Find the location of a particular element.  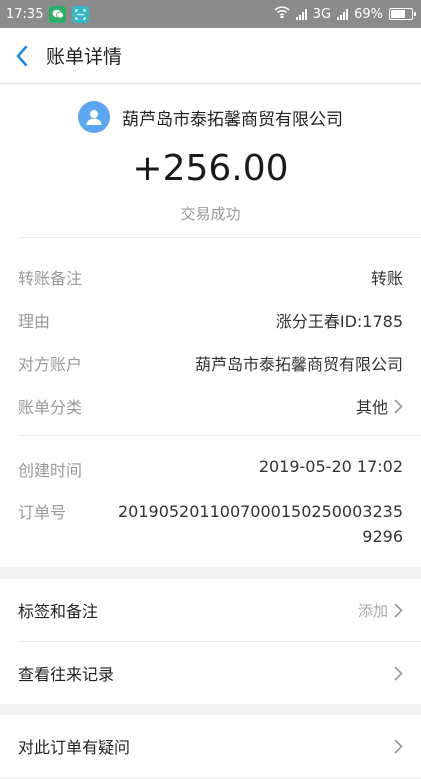

battery-icon is located at coordinates (402, 14).